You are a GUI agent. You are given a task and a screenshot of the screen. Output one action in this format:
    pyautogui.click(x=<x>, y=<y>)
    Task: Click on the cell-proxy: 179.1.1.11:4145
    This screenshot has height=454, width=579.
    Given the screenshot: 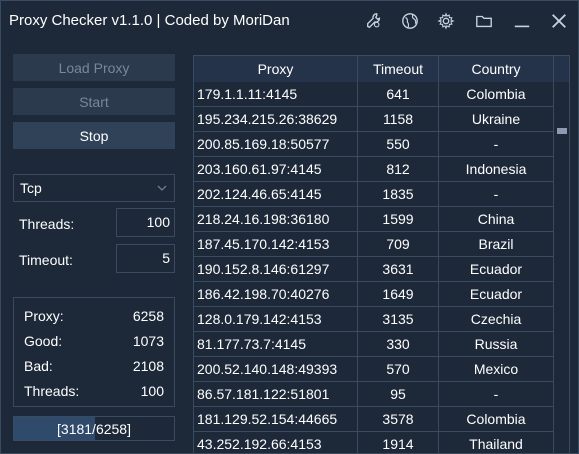 What is the action you would take?
    pyautogui.click(x=276, y=94)
    